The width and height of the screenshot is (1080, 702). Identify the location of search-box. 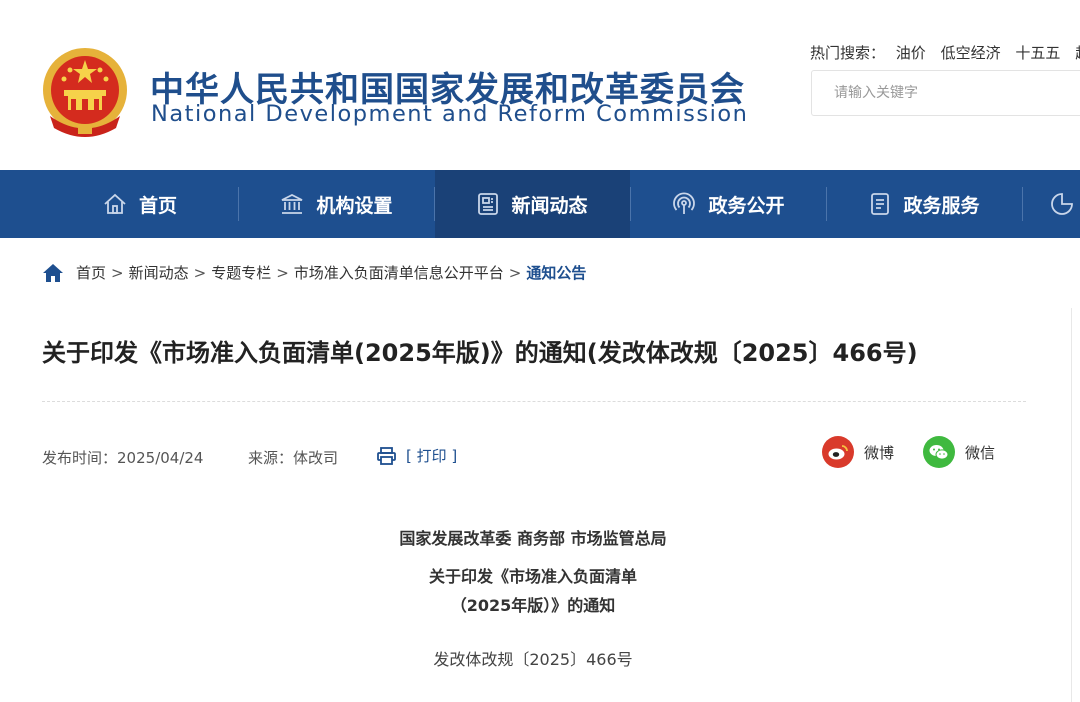
(945, 93).